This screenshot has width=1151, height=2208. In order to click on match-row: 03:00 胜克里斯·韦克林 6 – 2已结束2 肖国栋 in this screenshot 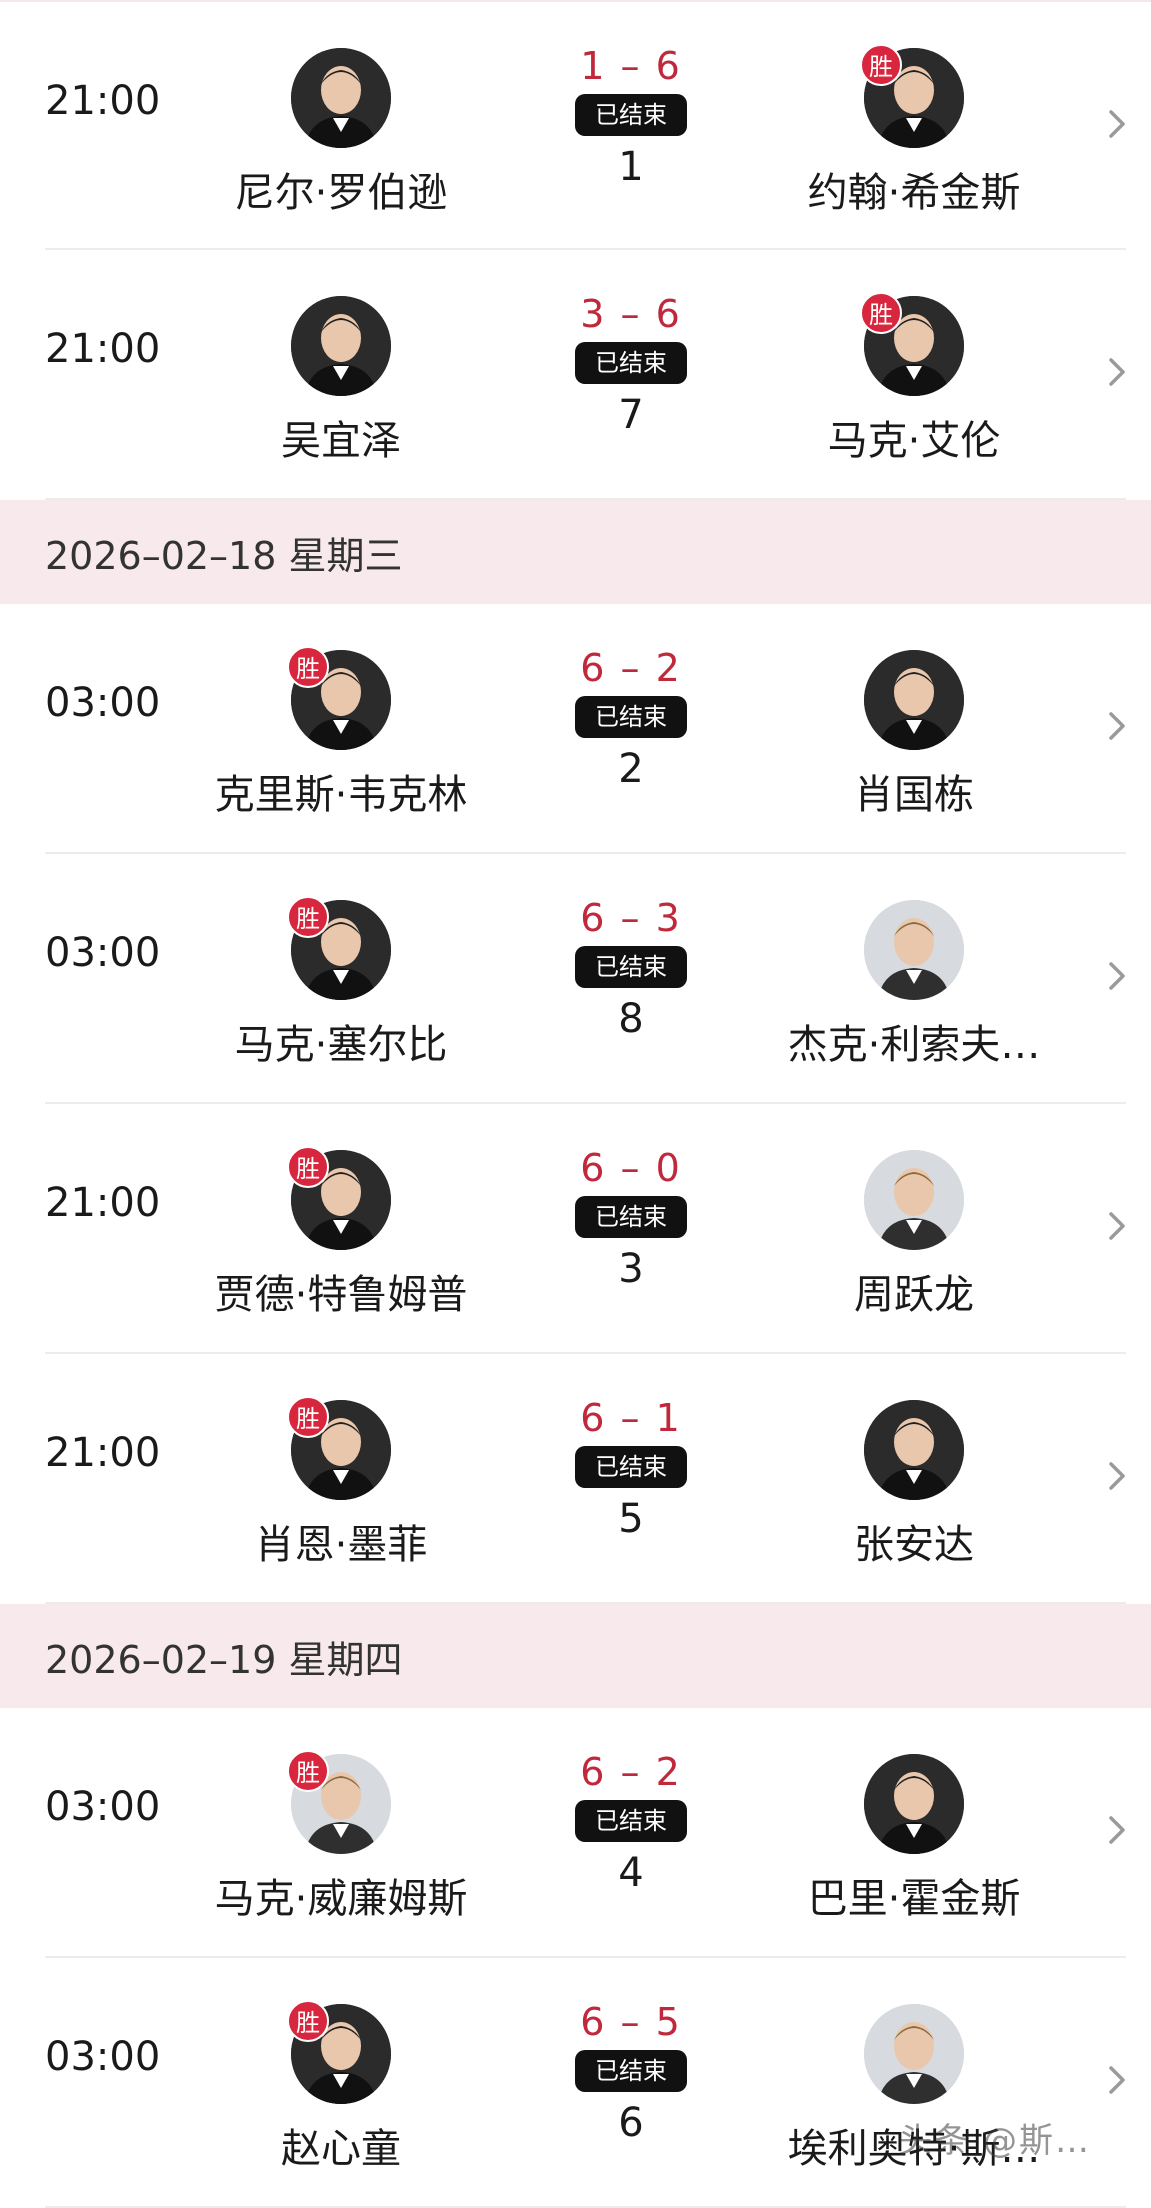, I will do `click(575, 729)`.